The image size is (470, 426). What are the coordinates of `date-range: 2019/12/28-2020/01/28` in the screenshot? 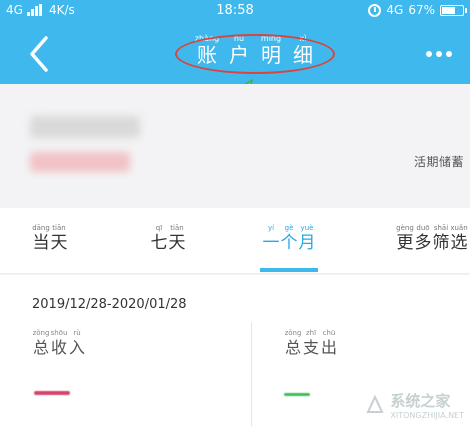 It's located at (109, 304).